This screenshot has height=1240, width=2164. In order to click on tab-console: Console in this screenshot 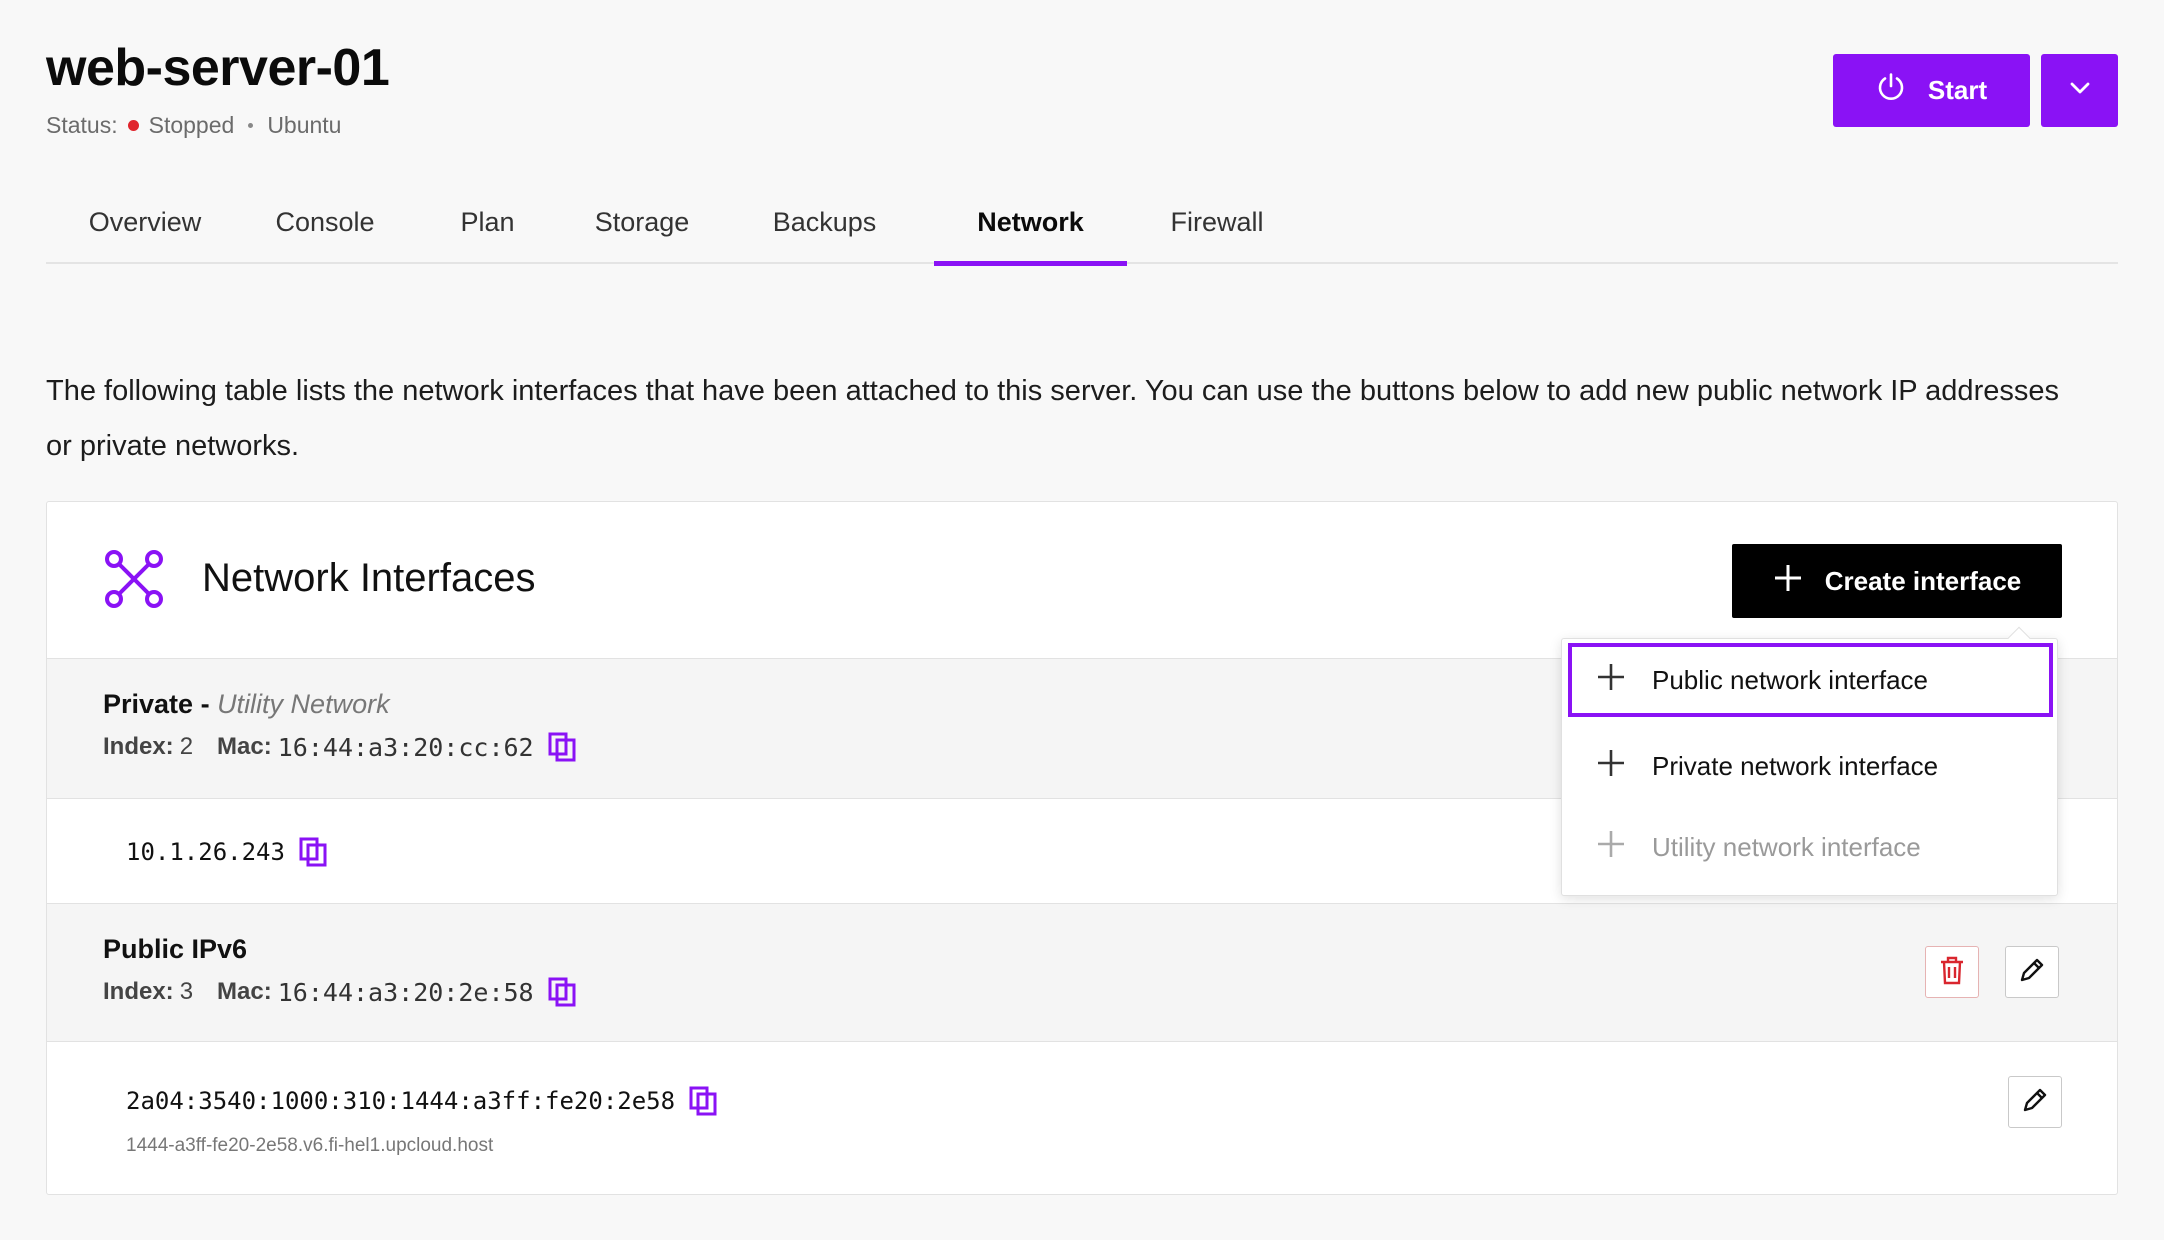, I will do `click(325, 222)`.